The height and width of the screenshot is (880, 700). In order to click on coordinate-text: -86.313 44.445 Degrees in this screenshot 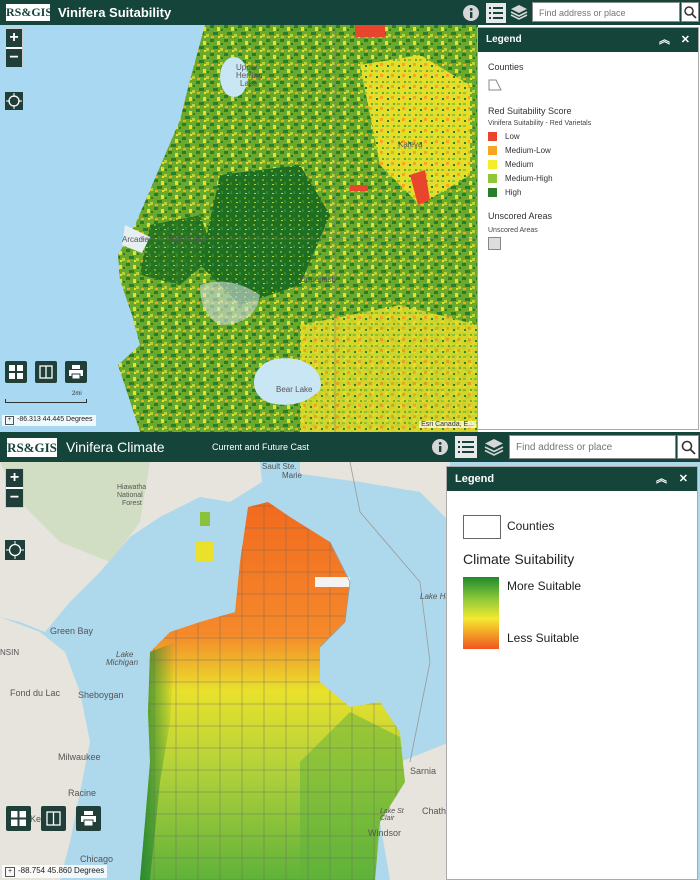, I will do `click(55, 419)`.